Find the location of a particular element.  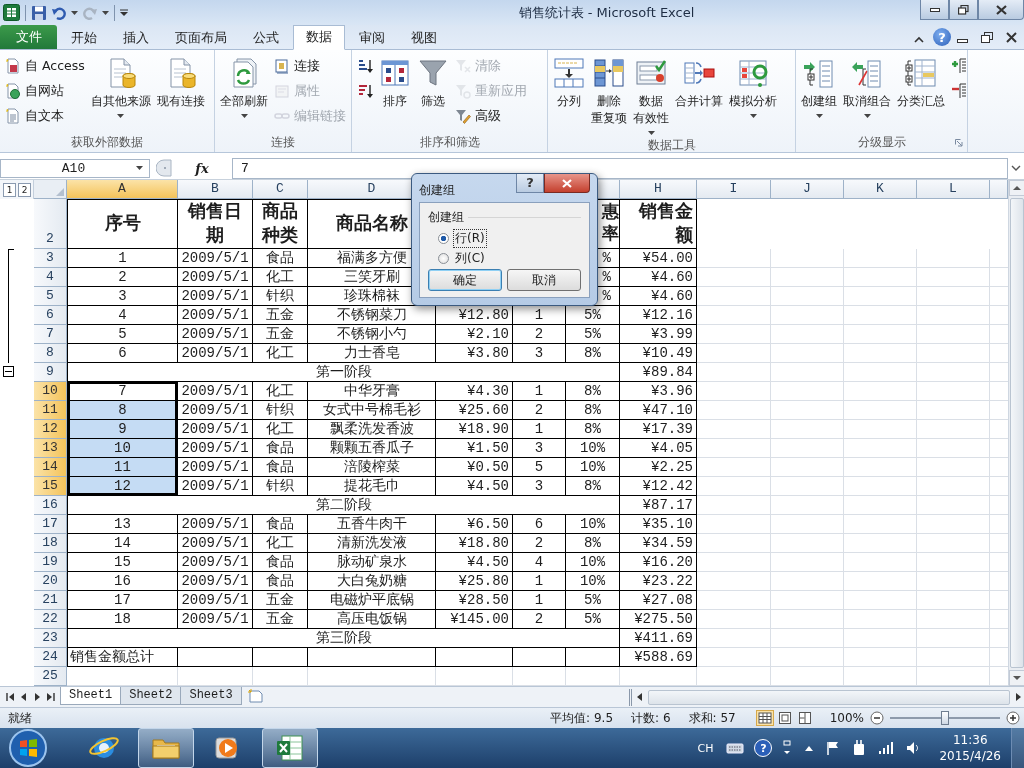

clock-time: 11:36 is located at coordinates (970, 740).